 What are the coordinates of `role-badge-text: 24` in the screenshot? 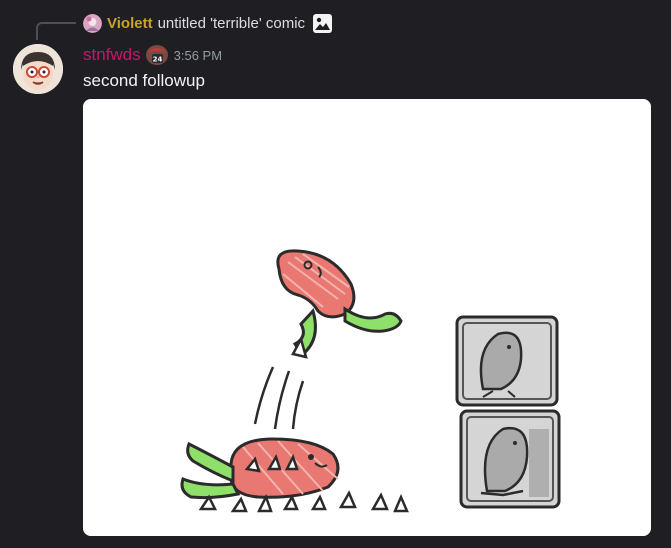 It's located at (157, 60).